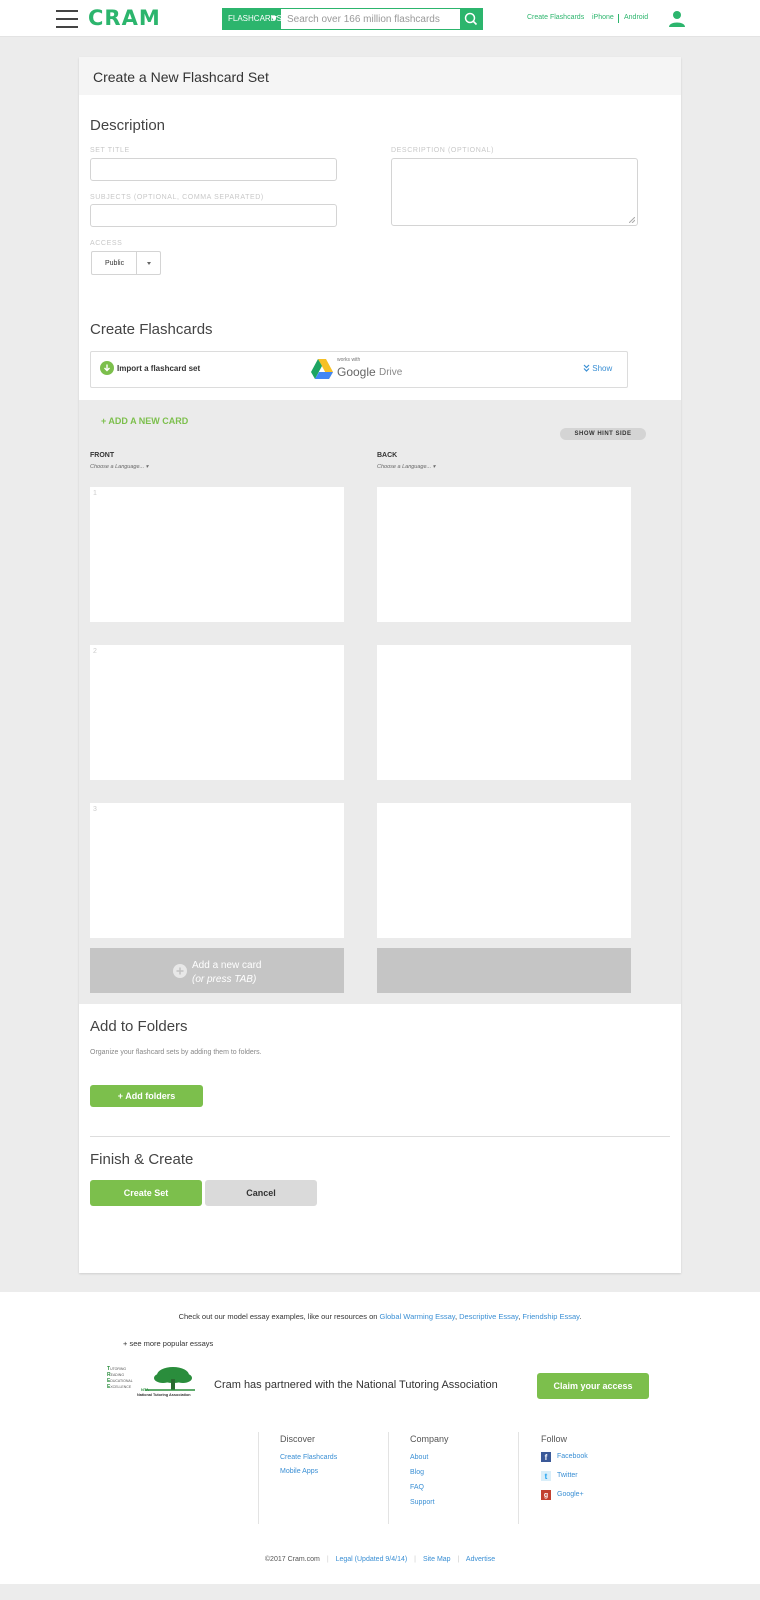  I want to click on card-3-front: 3, so click(217, 870).